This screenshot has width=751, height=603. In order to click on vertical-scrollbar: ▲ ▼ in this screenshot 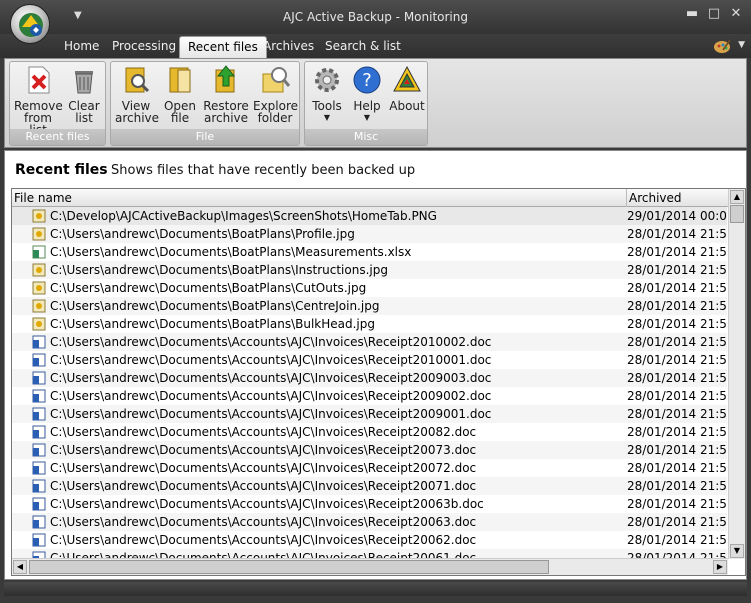, I will do `click(736, 374)`.